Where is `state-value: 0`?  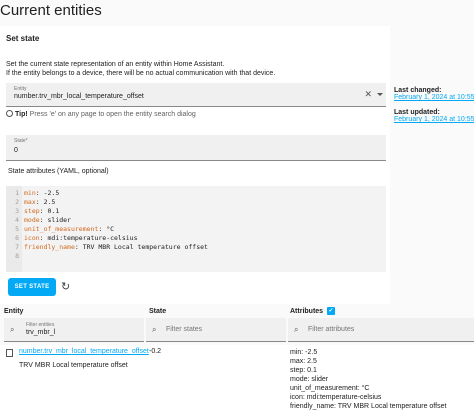 state-value: 0 is located at coordinates (16, 150).